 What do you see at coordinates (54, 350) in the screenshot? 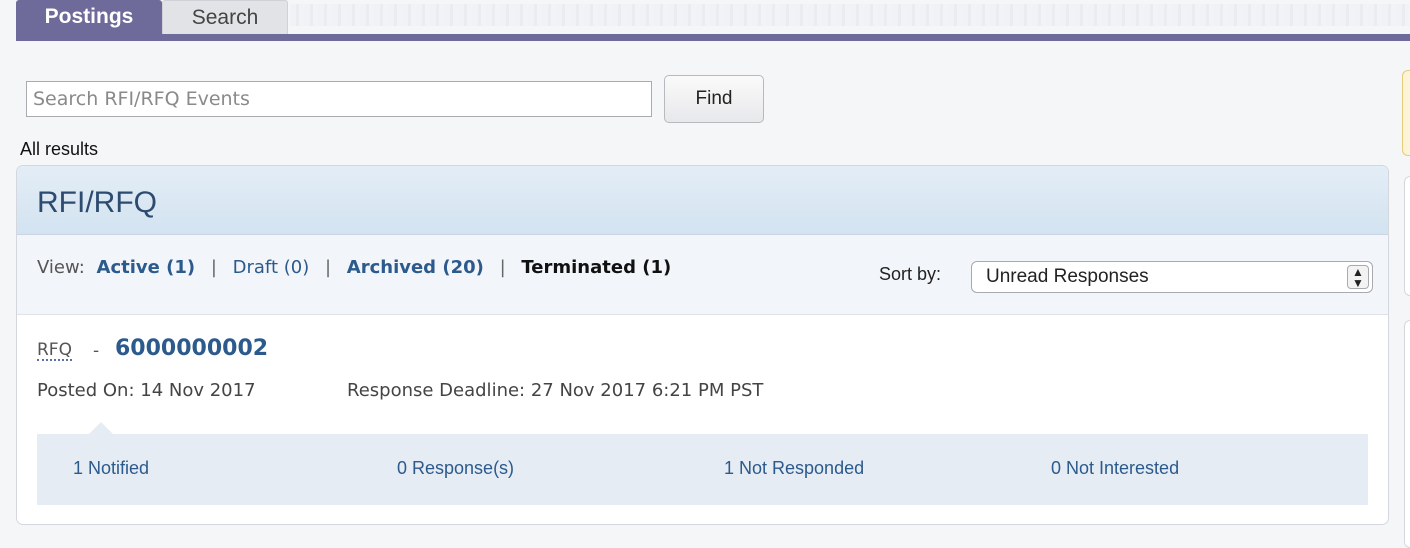
I see `item-type-abbr: RFQ` at bounding box center [54, 350].